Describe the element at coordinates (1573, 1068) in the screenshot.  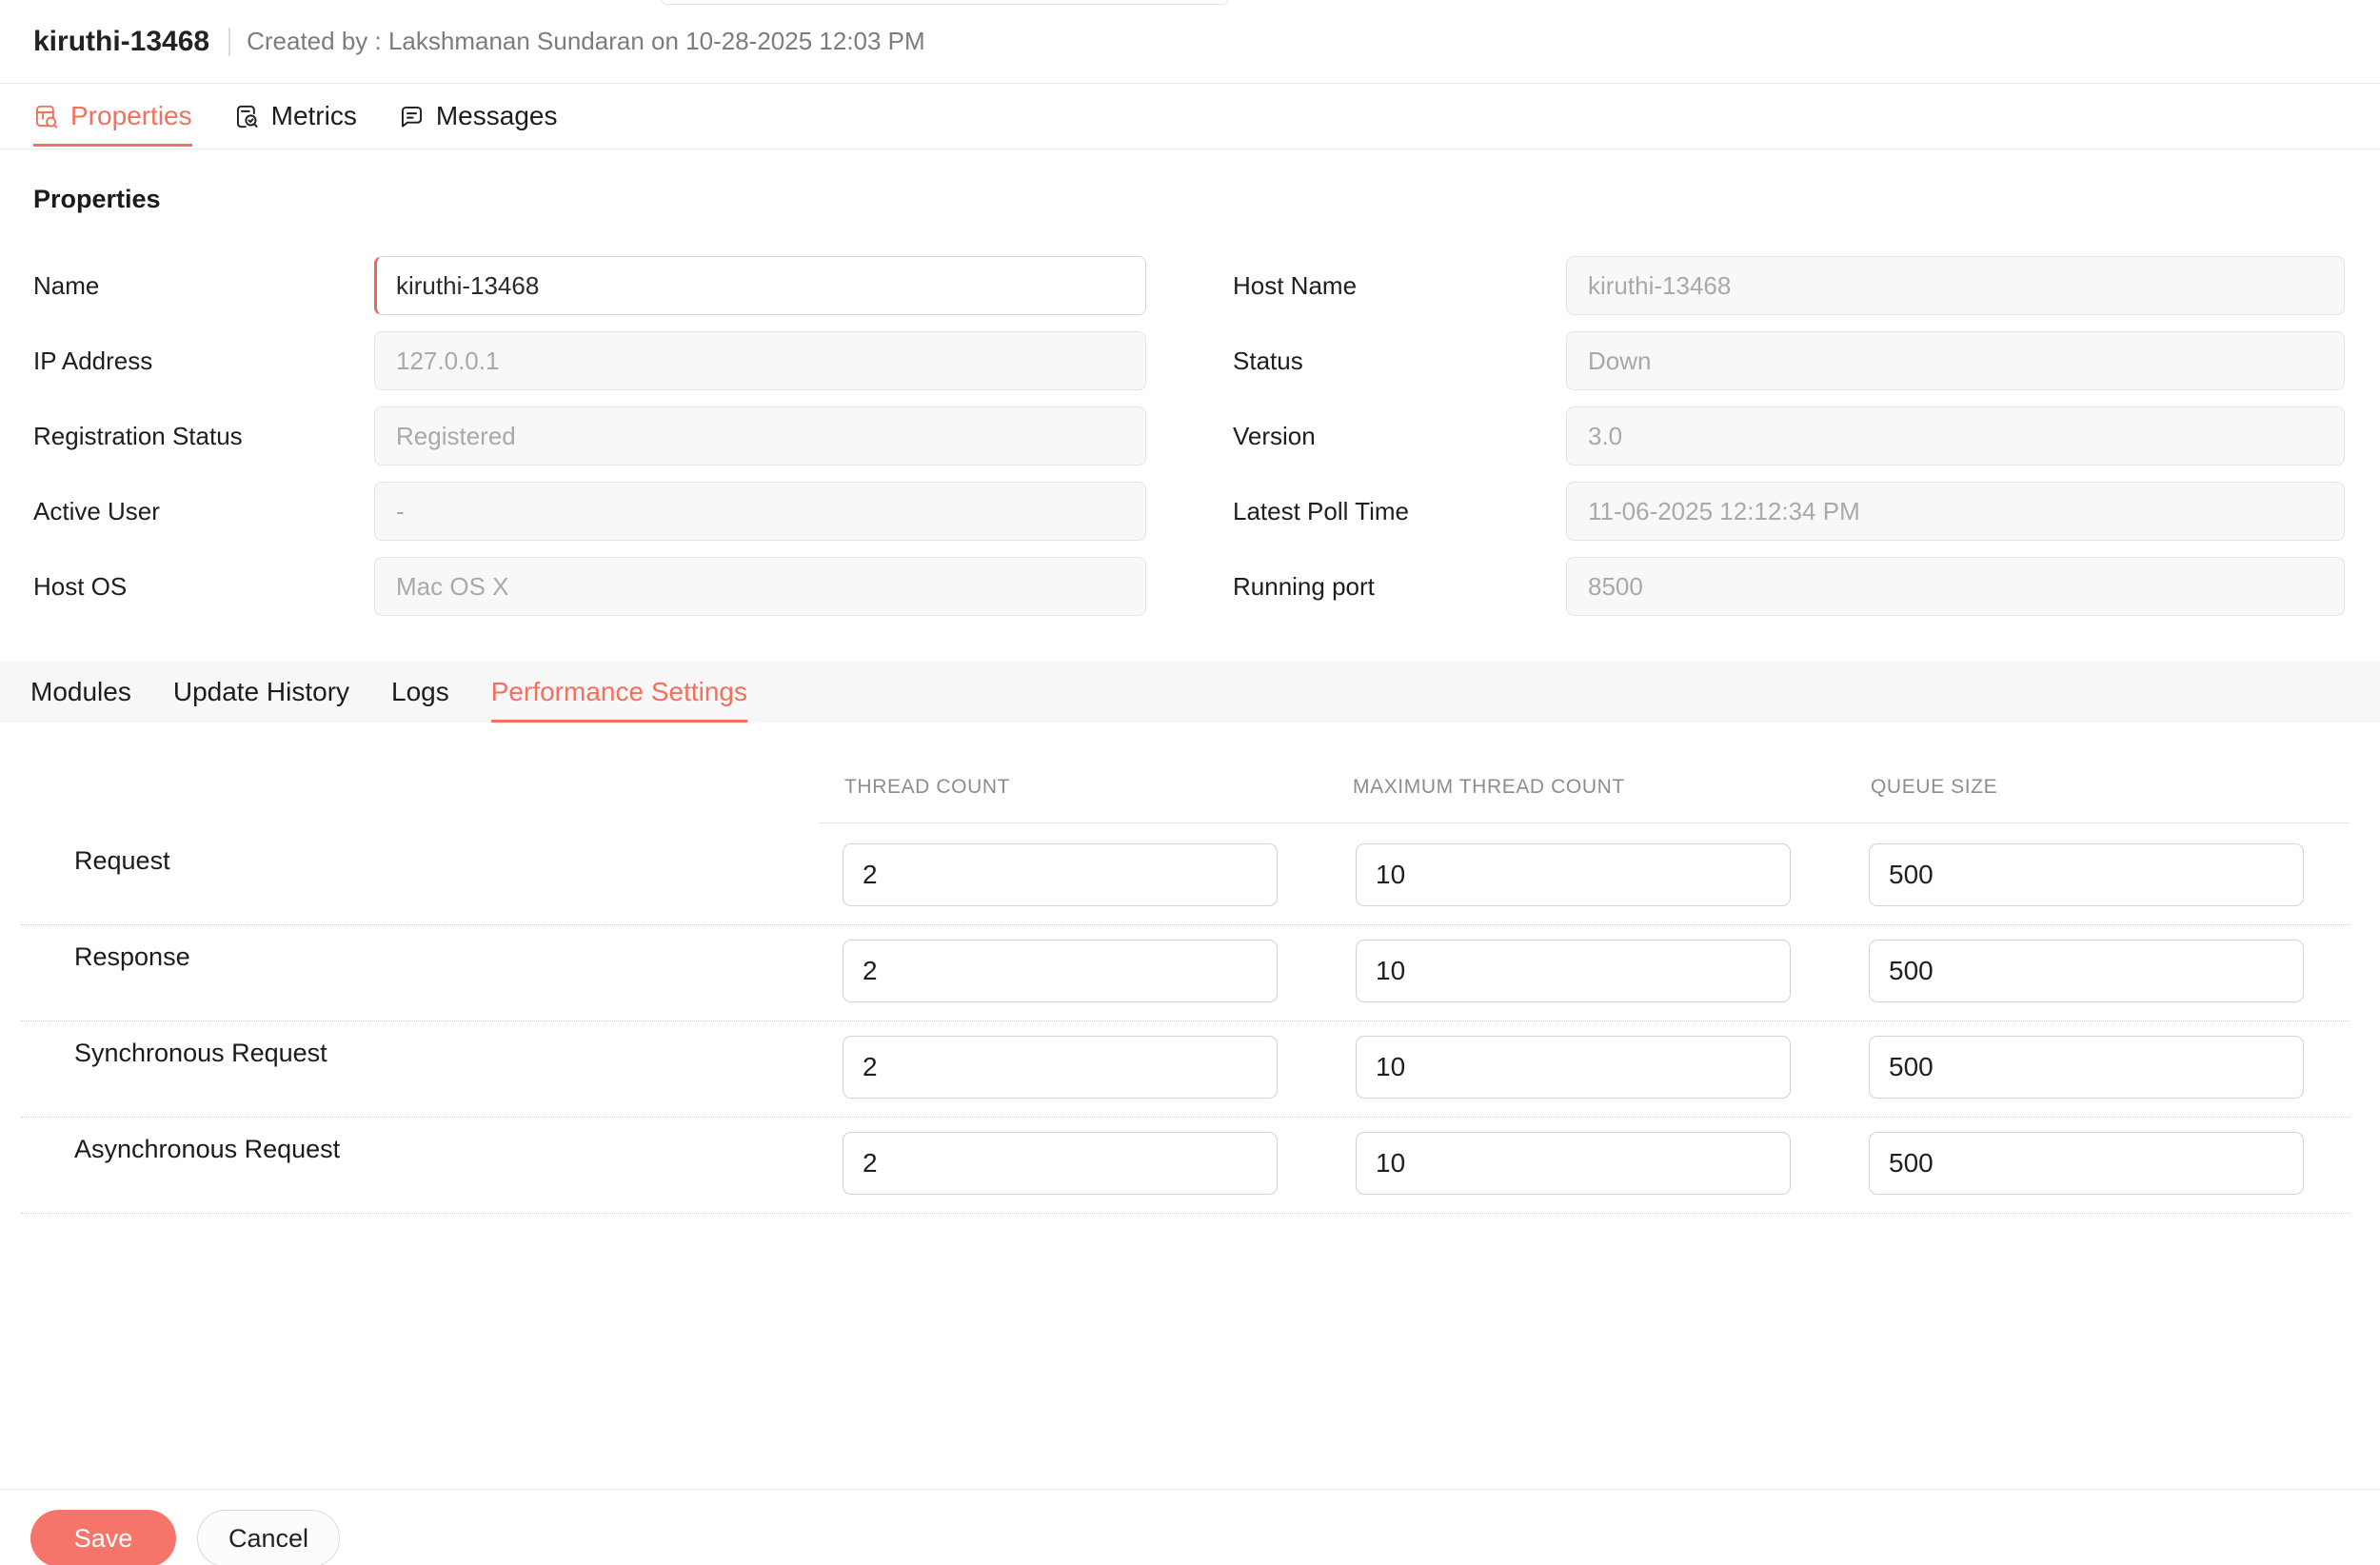
I see `sync-request-max-thread-count-input` at that location.